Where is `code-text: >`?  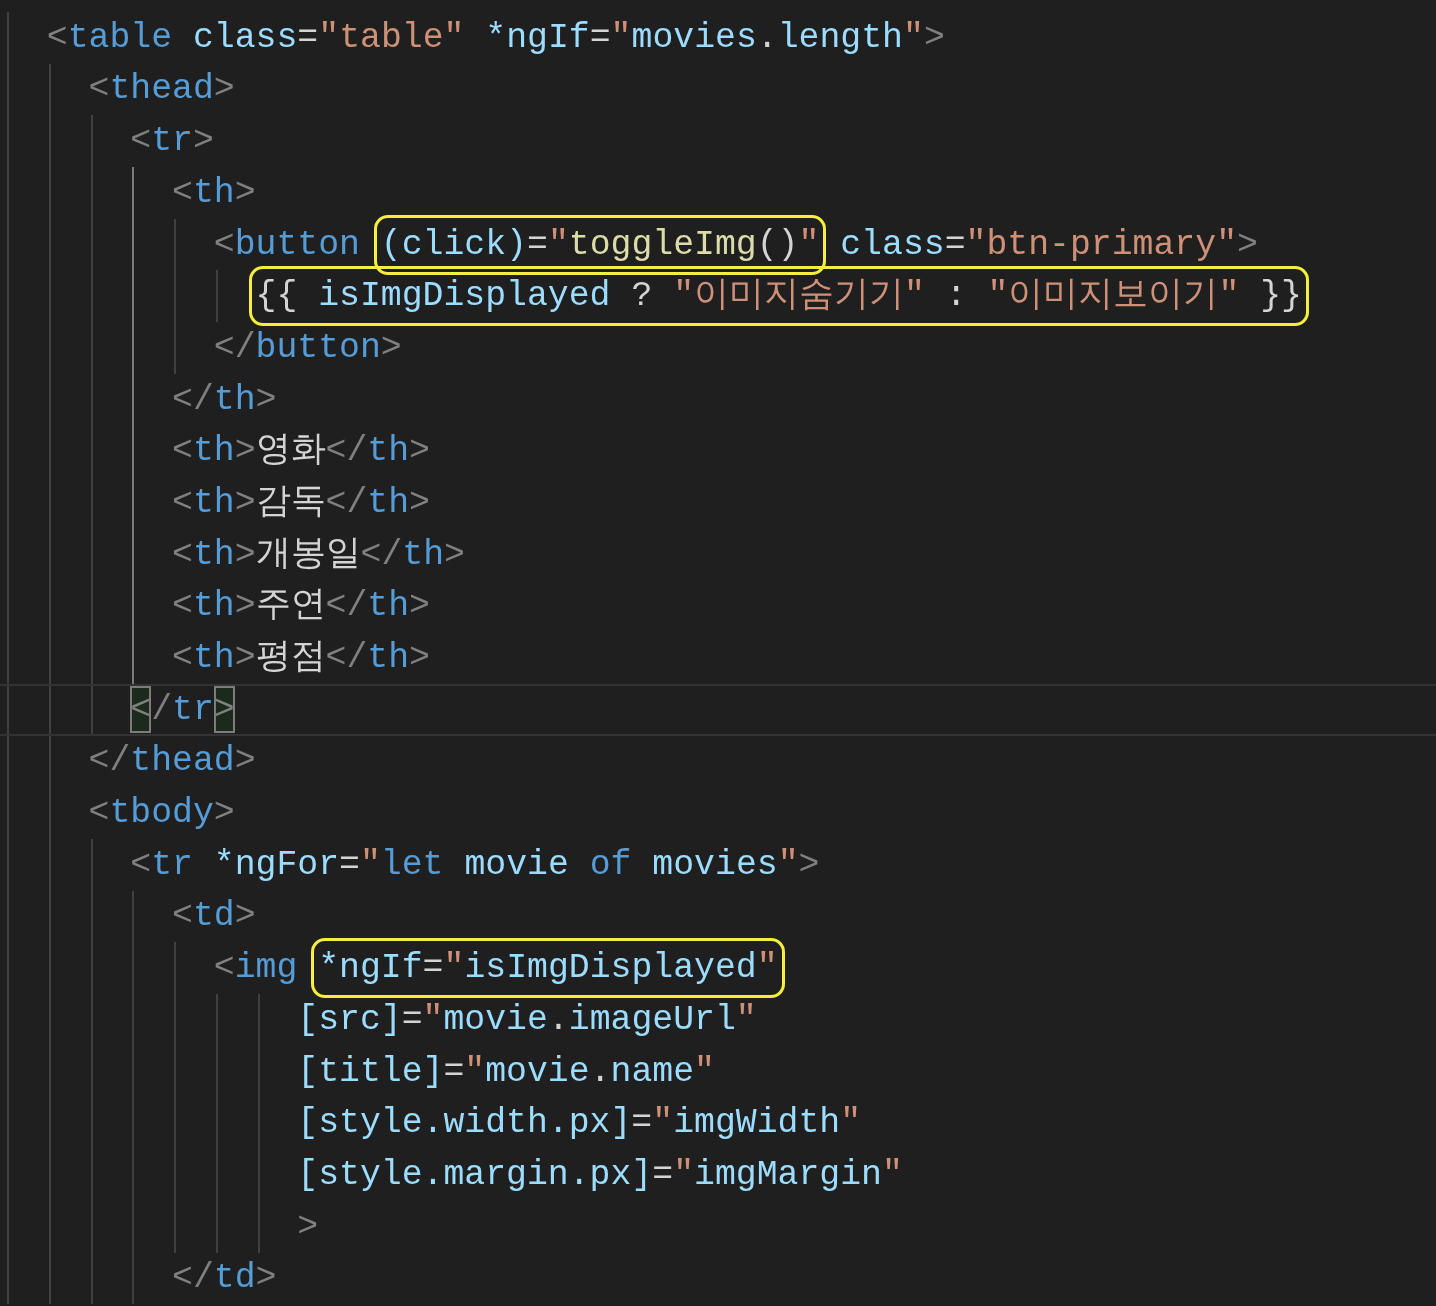 code-text: > is located at coordinates (308, 1226).